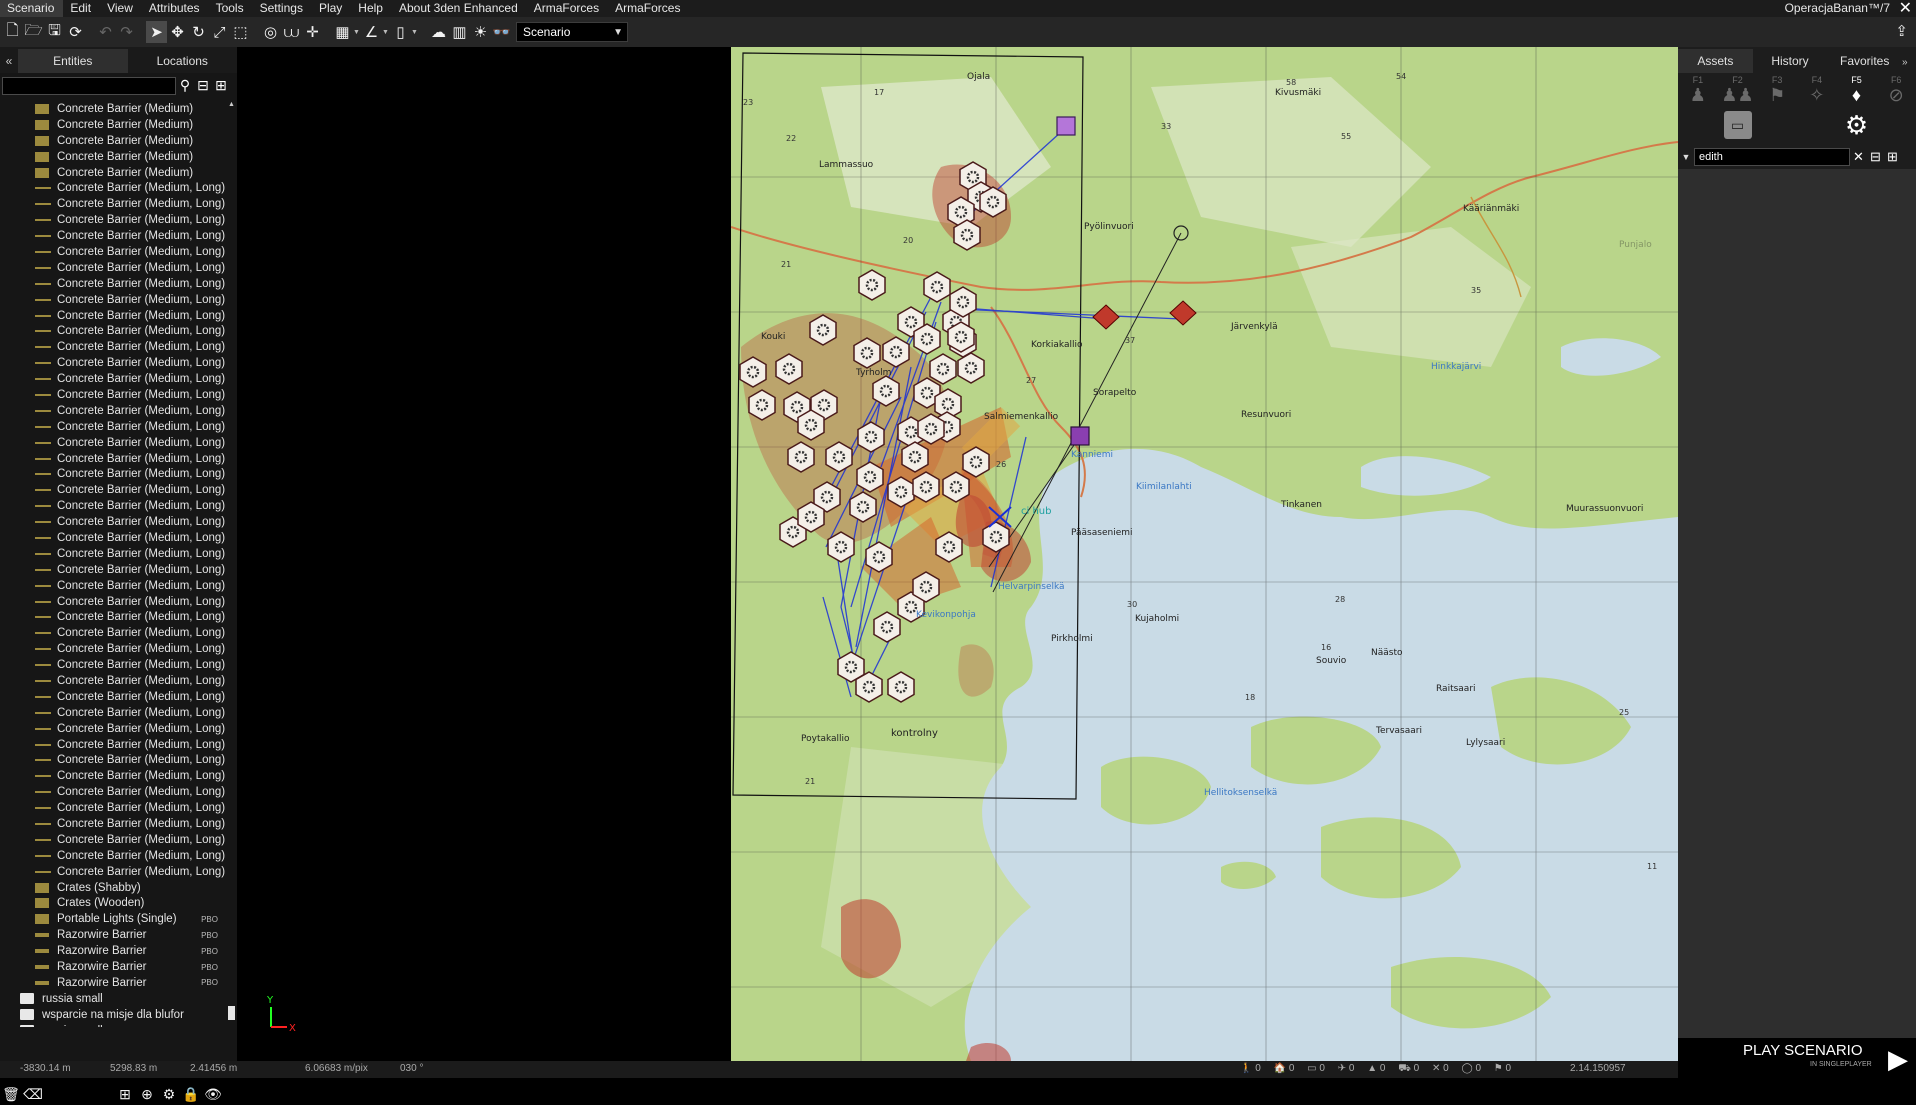  I want to click on asset-mode-f5: F5 ♦, so click(1857, 90).